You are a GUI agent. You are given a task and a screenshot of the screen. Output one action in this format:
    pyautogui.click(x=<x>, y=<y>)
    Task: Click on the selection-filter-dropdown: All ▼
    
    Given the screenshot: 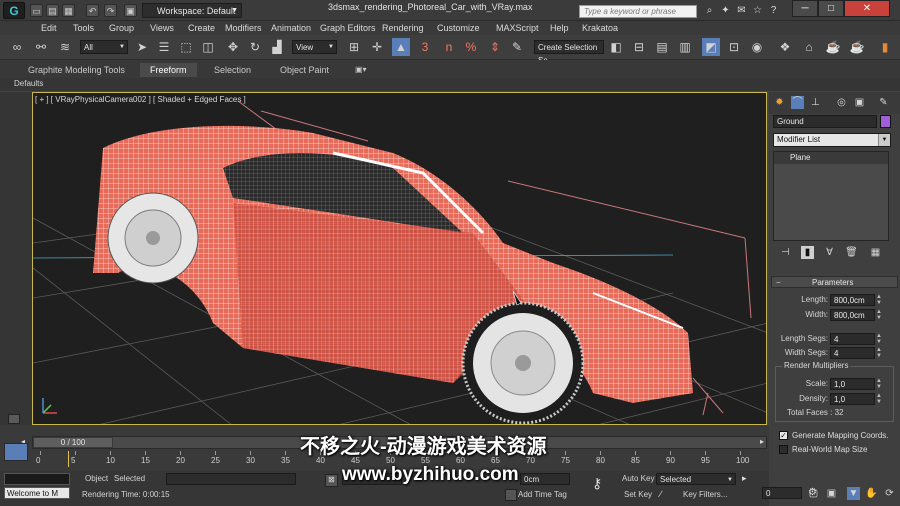 What is the action you would take?
    pyautogui.click(x=104, y=47)
    